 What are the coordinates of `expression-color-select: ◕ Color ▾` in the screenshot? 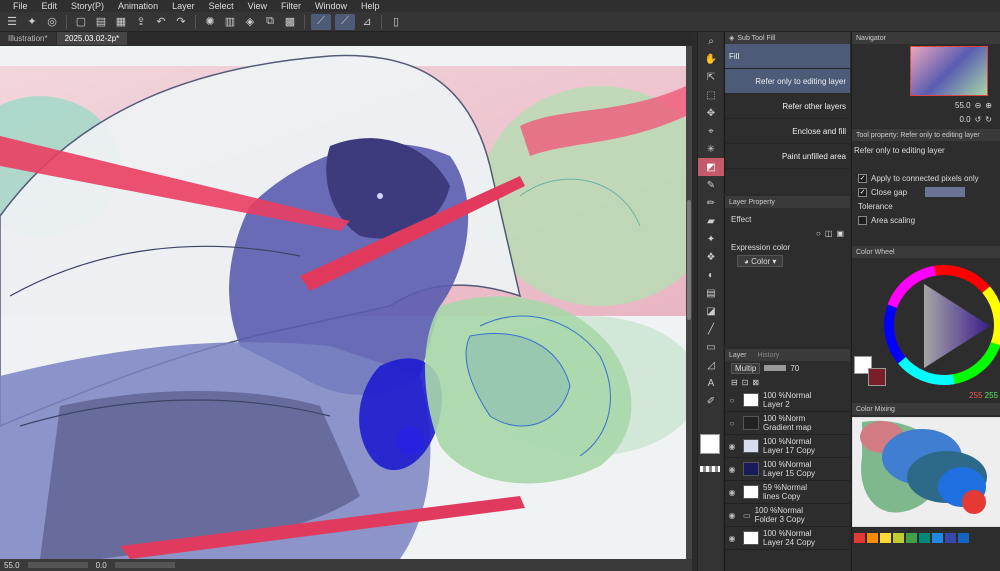 It's located at (760, 261).